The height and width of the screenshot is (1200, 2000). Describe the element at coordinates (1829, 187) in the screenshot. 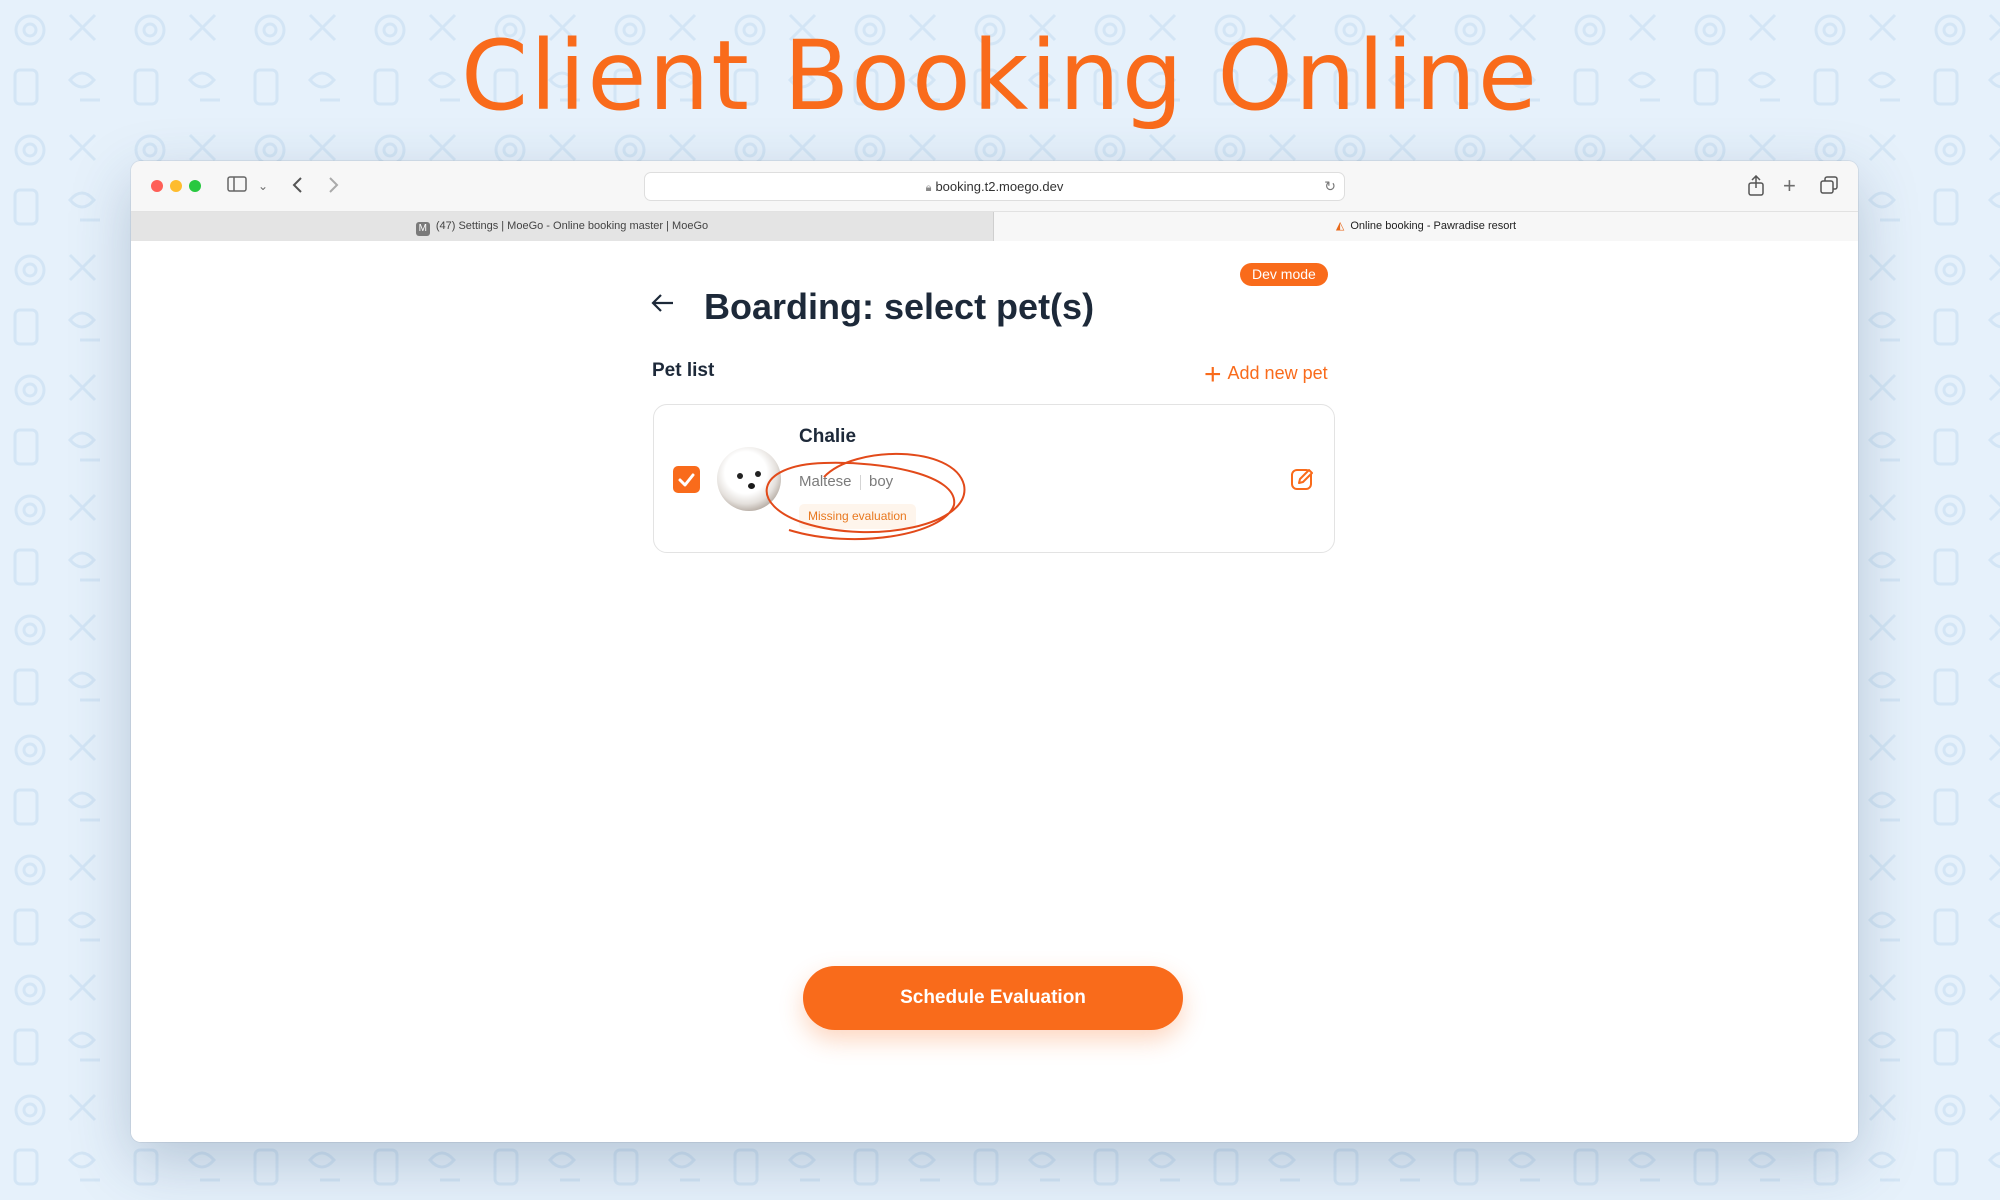

I see `tabs-overview-icon` at that location.